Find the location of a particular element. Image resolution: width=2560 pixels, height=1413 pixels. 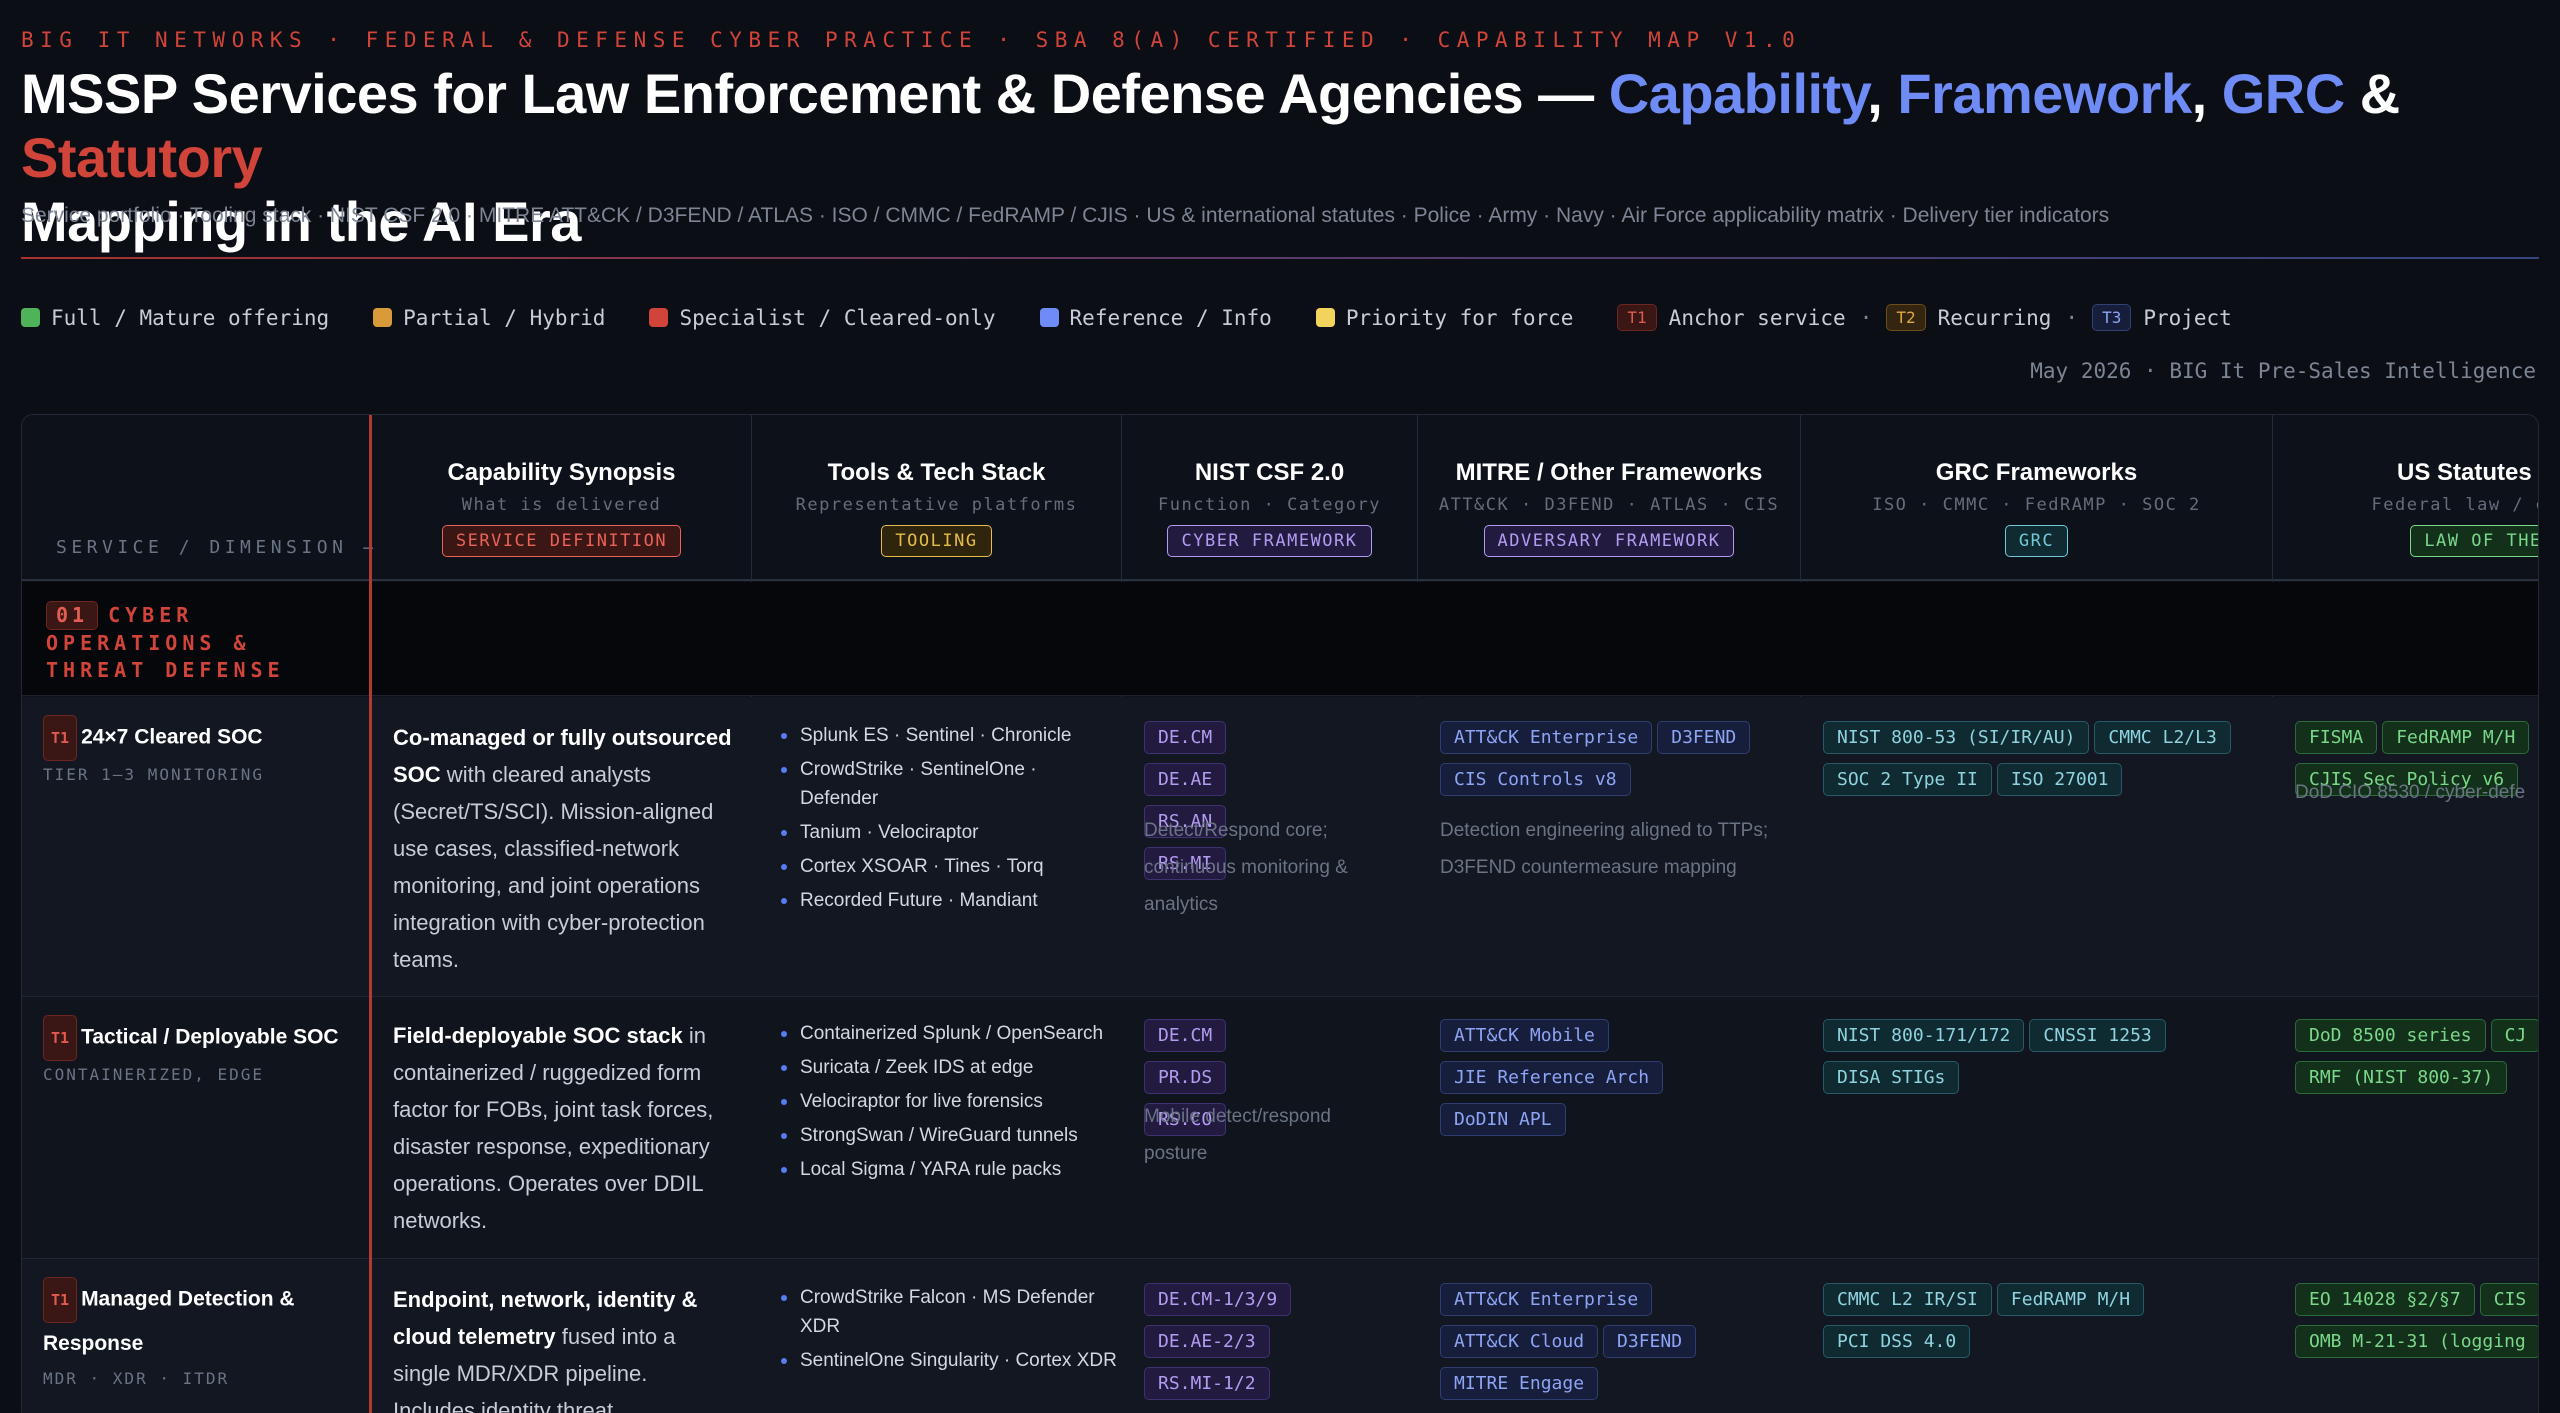

column-subtitle: ATT&CK · D3FEND · ATLAS · CIS is located at coordinates (1609, 505).